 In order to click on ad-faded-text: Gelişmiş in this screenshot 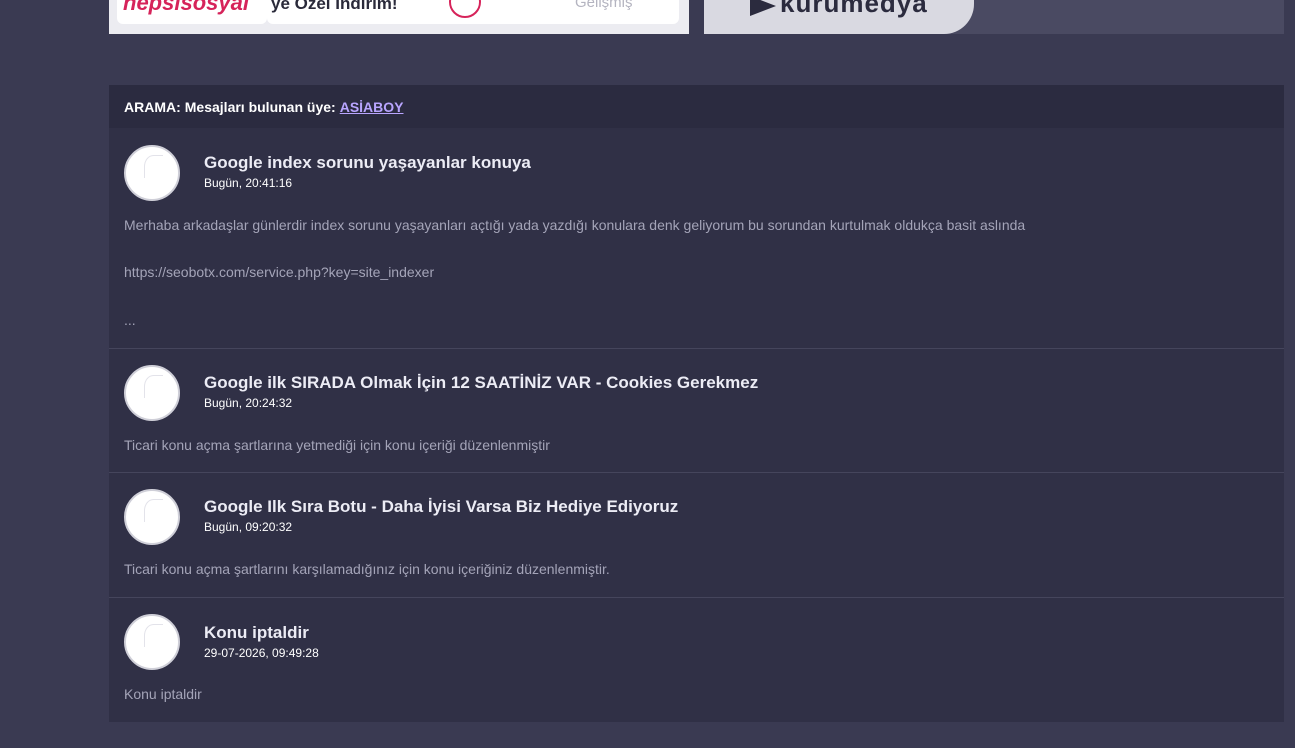, I will do `click(604, 5)`.